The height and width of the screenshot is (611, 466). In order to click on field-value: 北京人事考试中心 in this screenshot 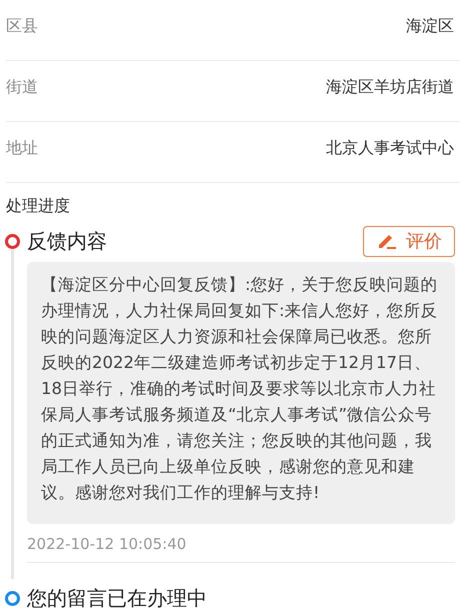, I will do `click(390, 147)`.